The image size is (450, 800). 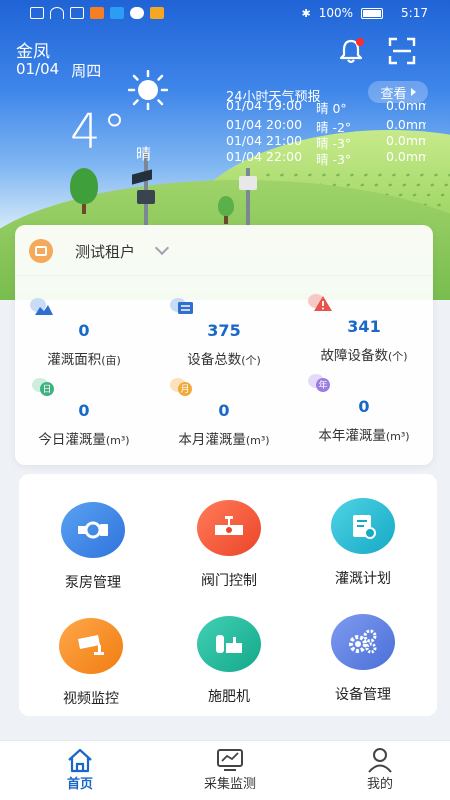 I want to click on chevron-down-icon, so click(x=162, y=248).